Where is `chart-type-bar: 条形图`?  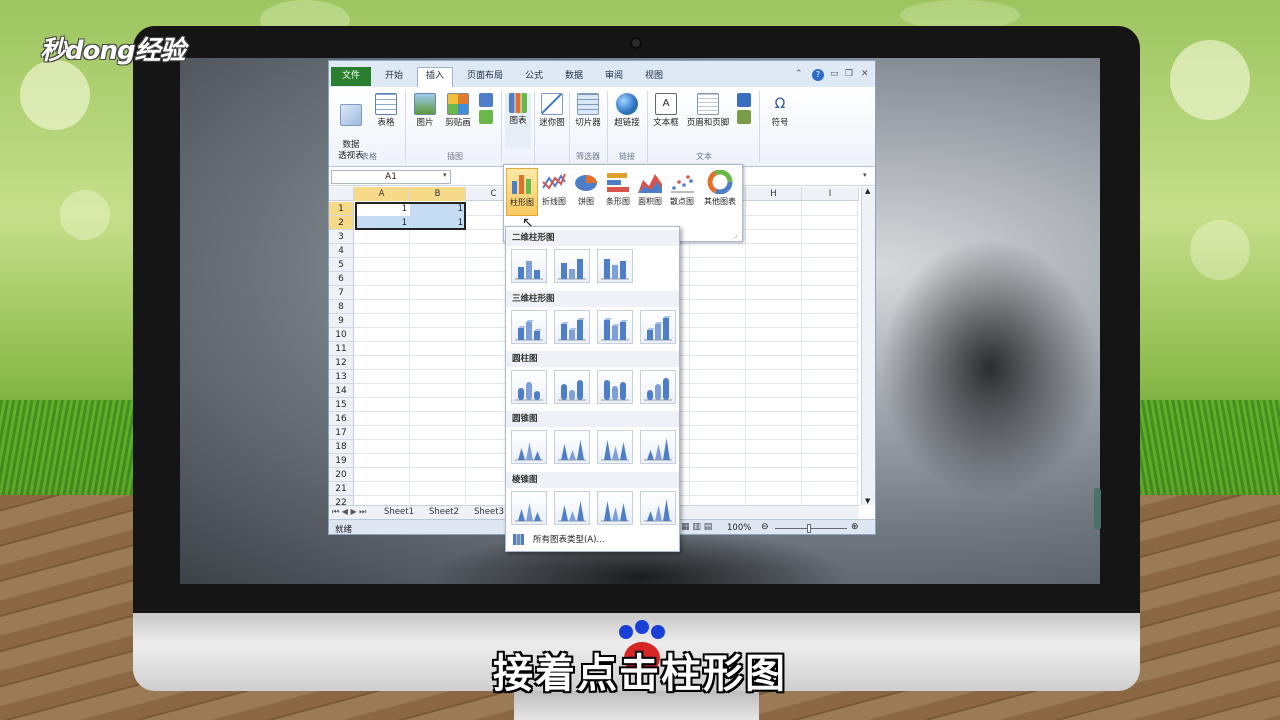 chart-type-bar: 条形图 is located at coordinates (618, 187).